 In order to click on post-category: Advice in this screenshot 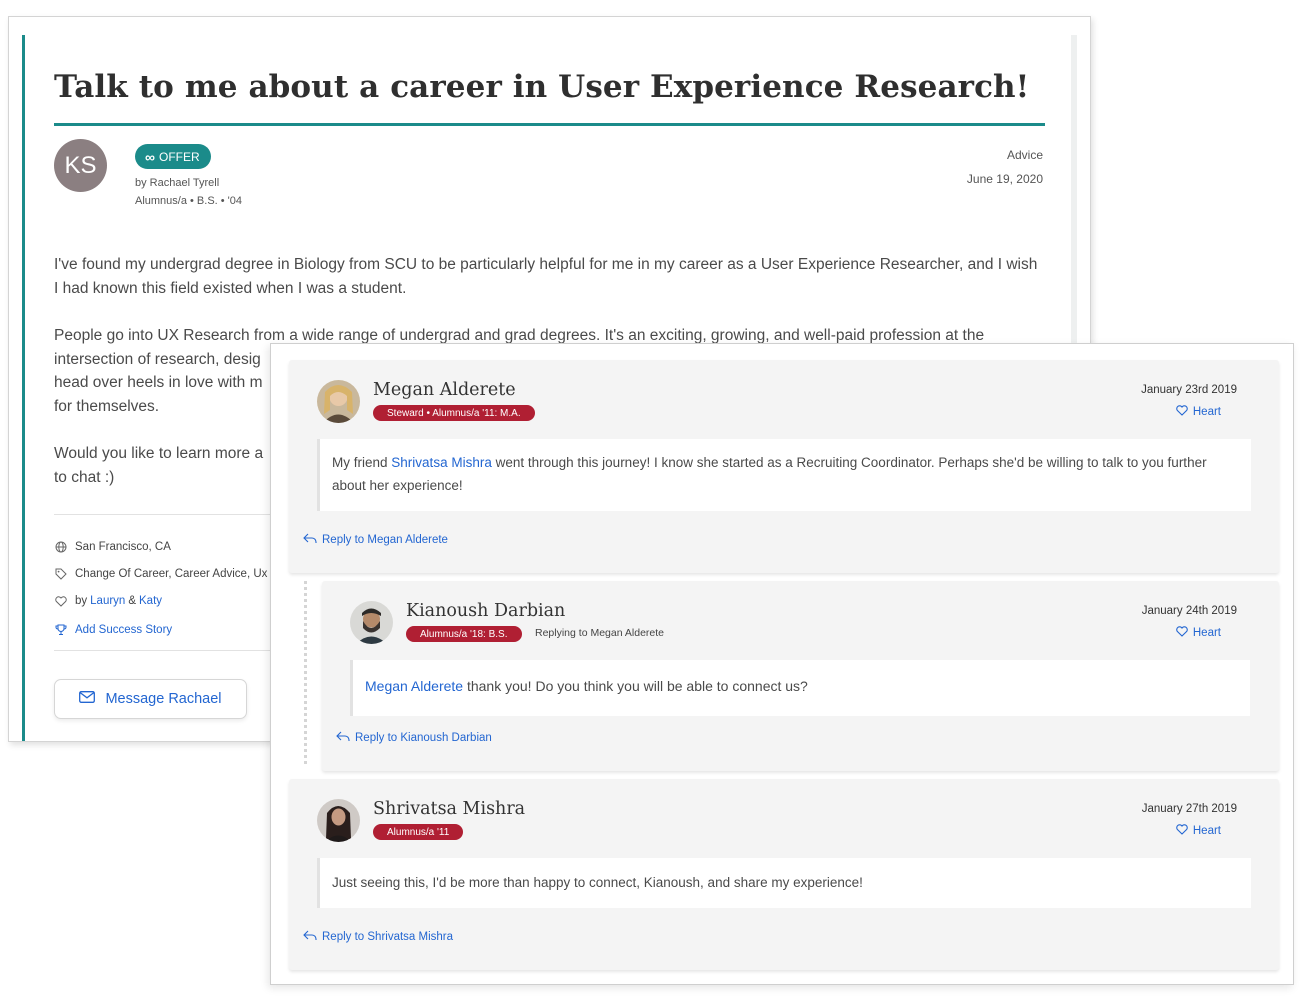, I will do `click(1024, 155)`.